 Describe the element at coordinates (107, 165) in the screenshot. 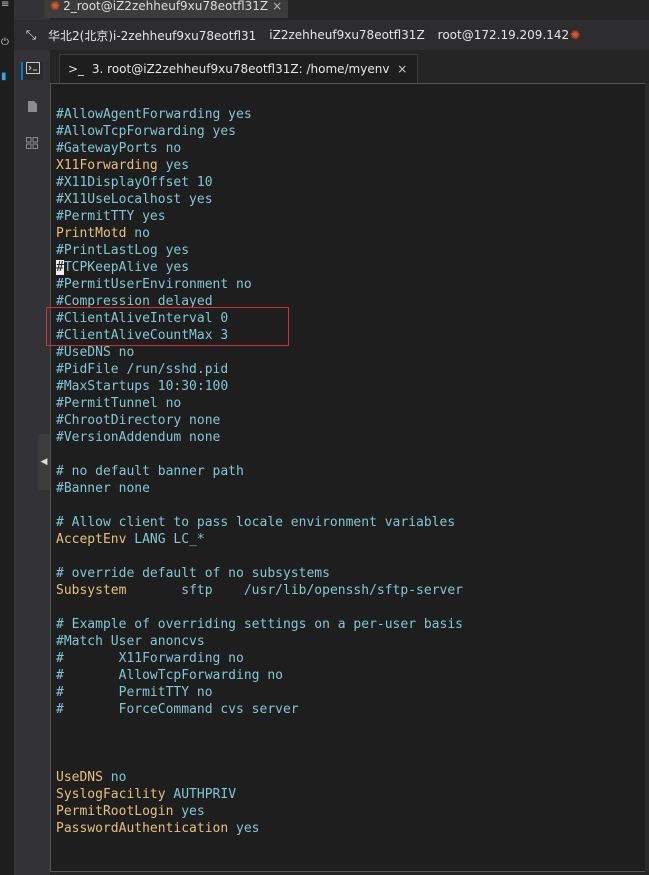

I see `terminal-text: X11Forwarding` at that location.